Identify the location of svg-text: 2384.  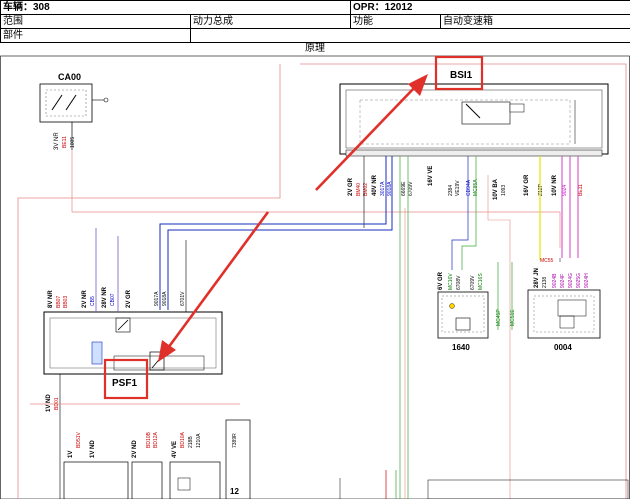
(451, 190).